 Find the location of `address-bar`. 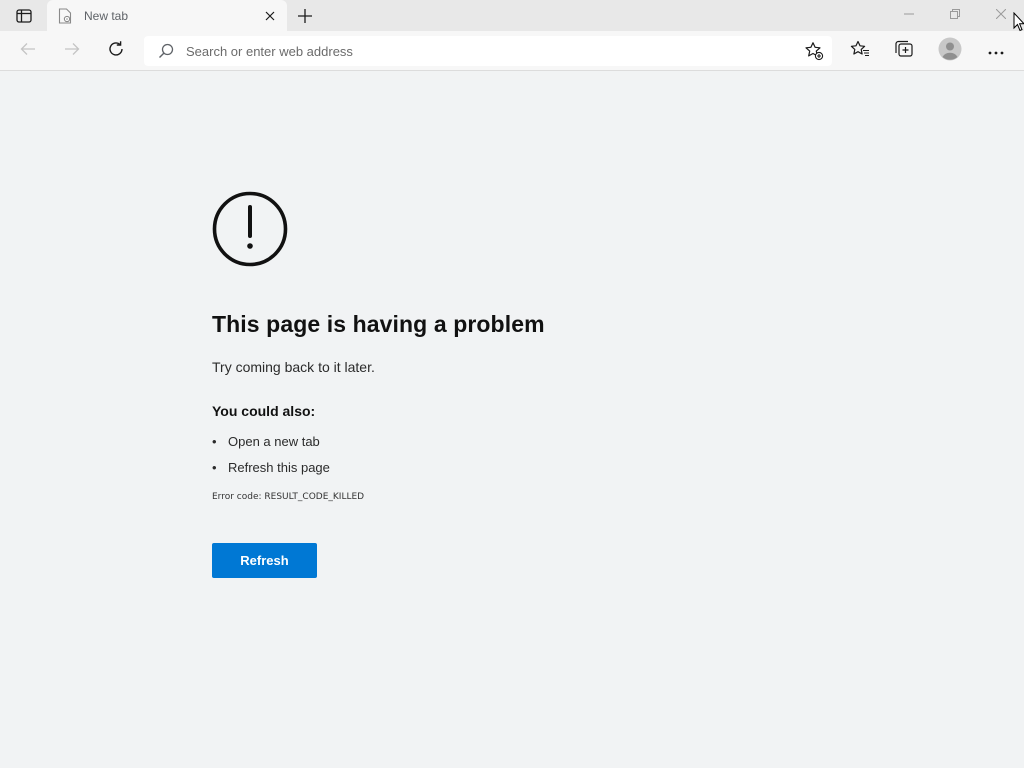

address-bar is located at coordinates (488, 51).